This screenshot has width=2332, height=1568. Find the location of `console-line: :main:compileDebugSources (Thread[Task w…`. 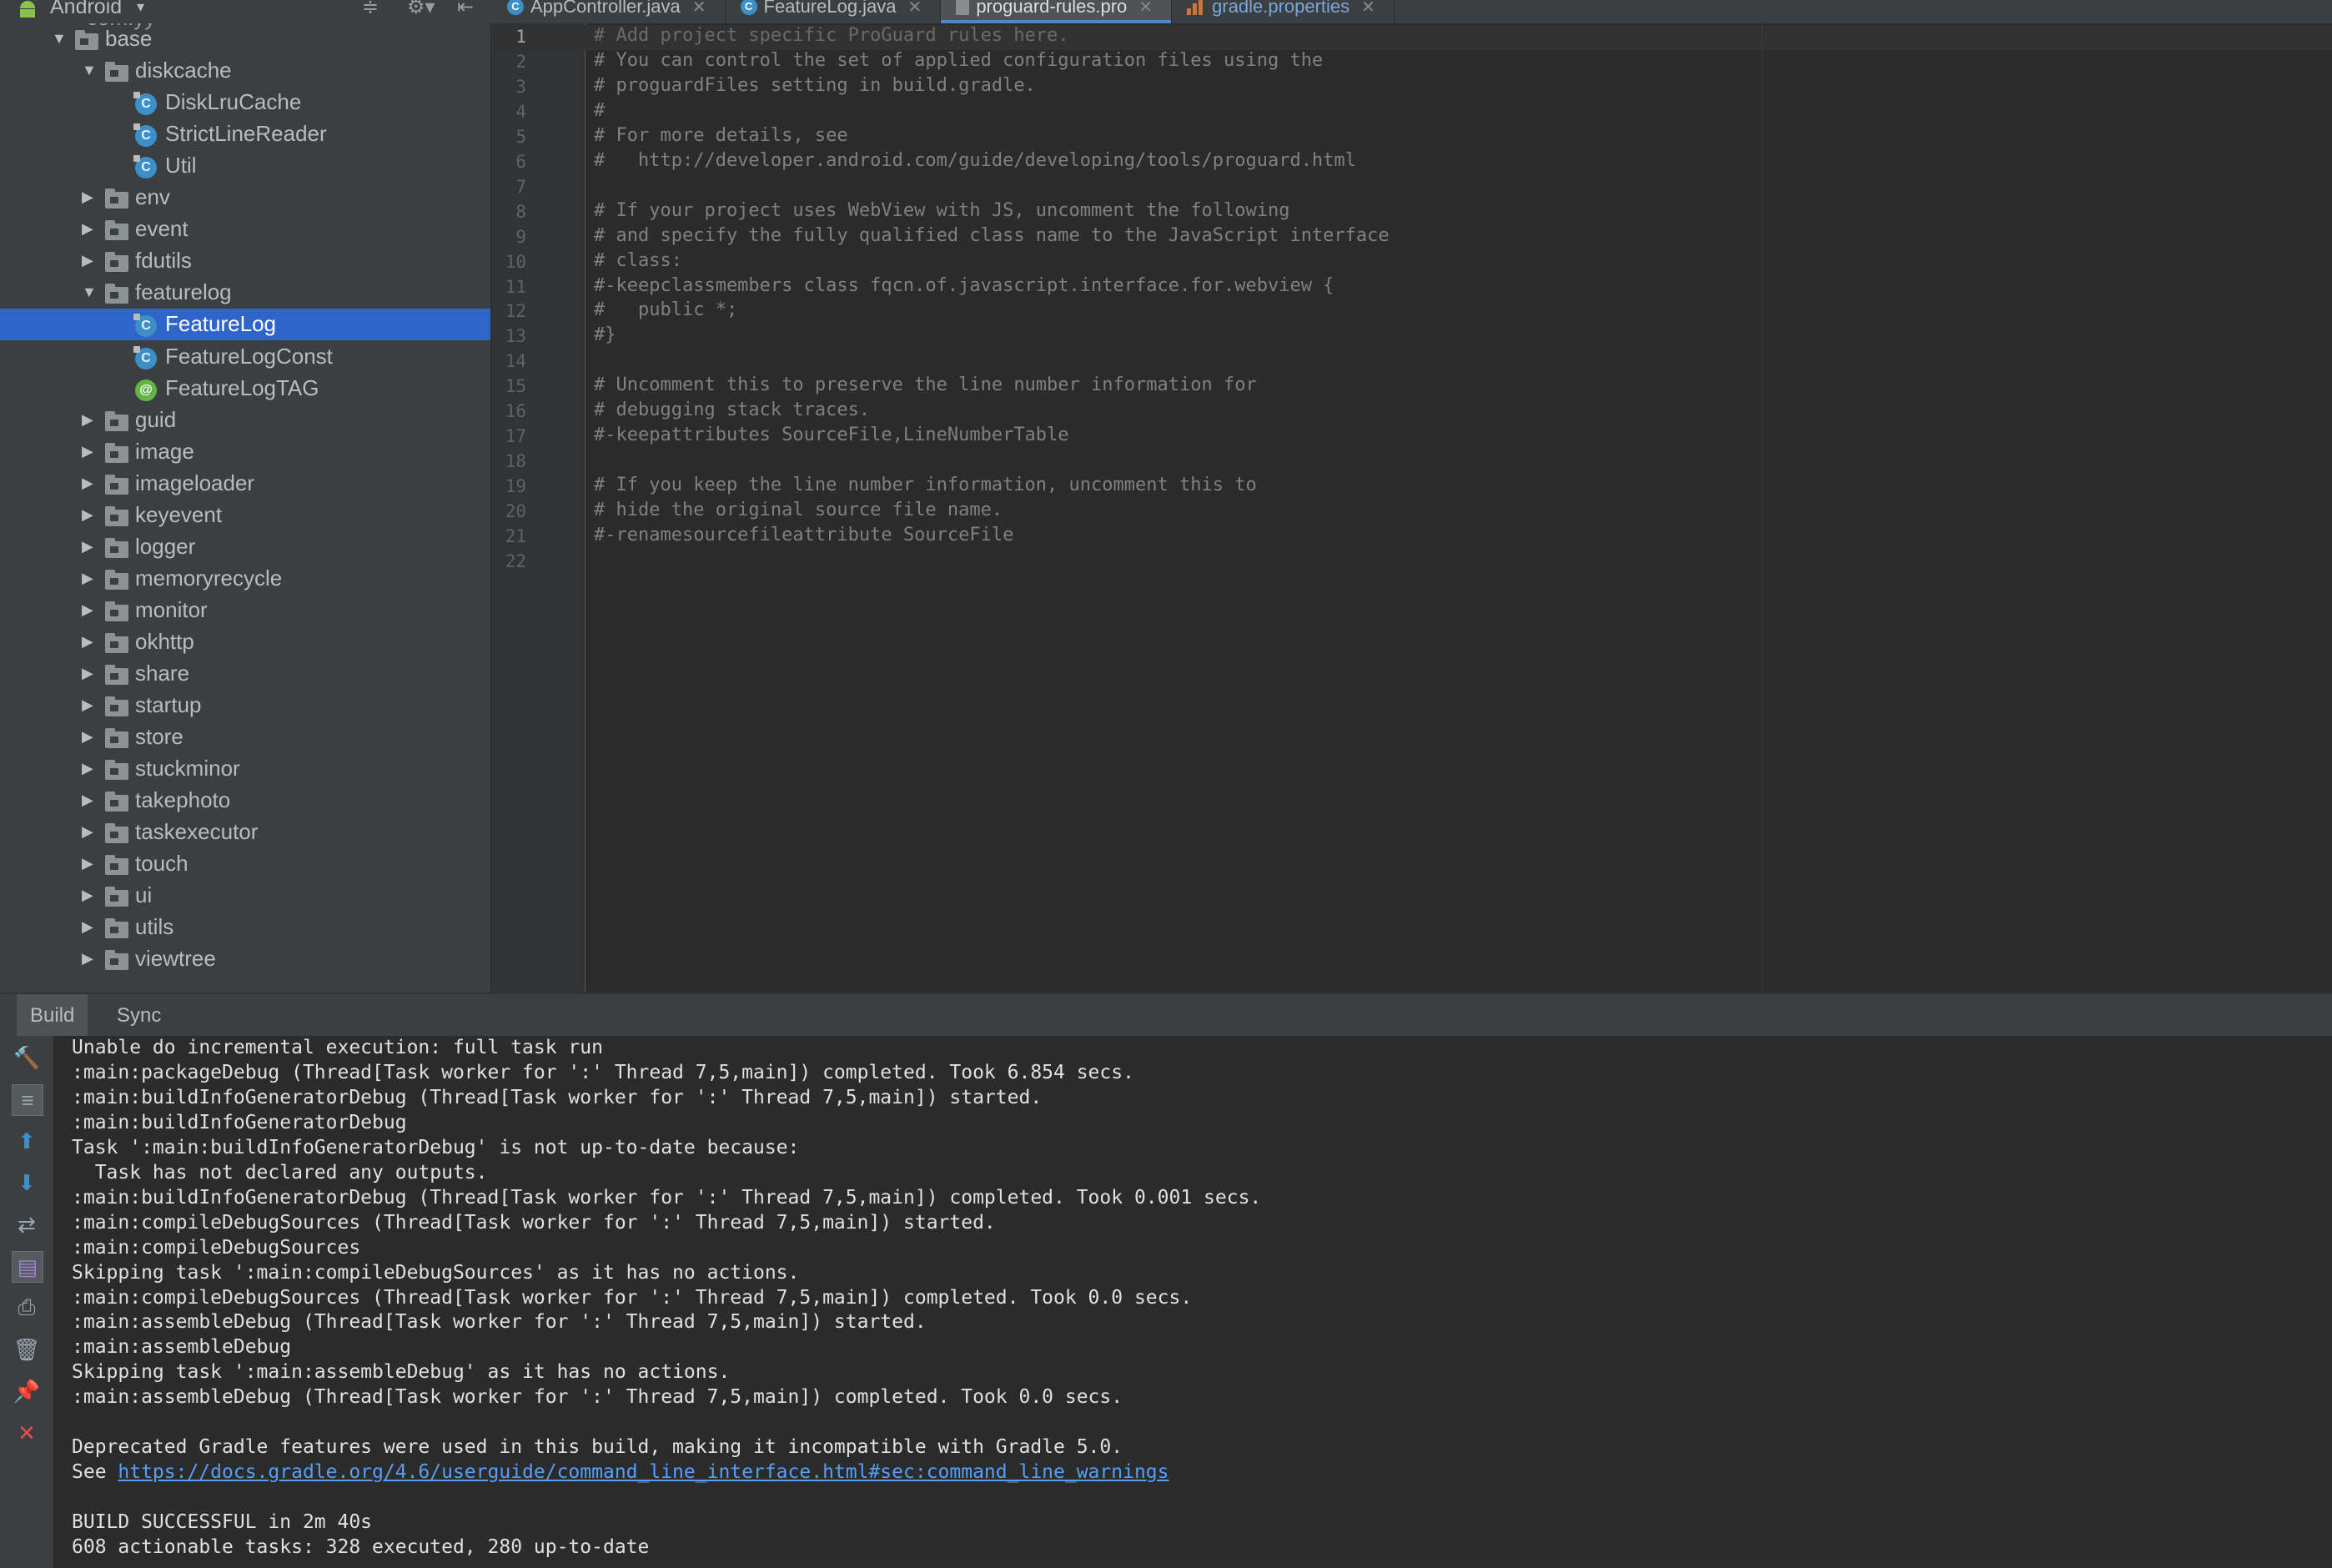

console-line: :main:compileDebugSources (Thread[Task w… is located at coordinates (534, 1223).